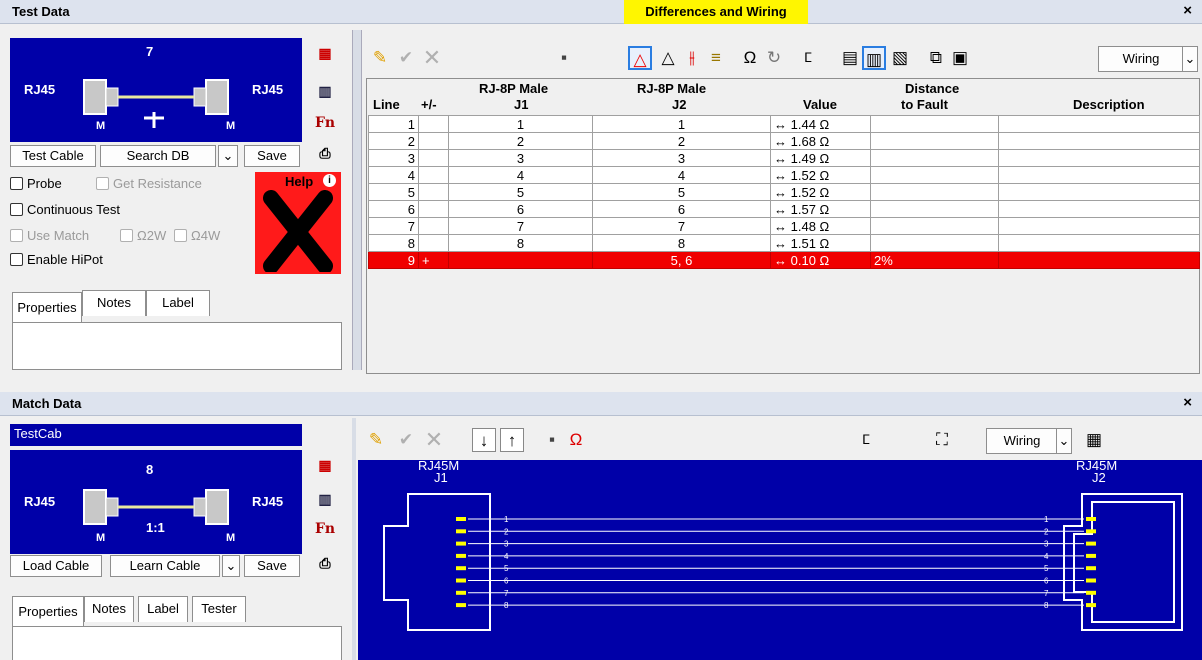 The width and height of the screenshot is (1202, 660). I want to click on print-icon: ⎙, so click(325, 153).